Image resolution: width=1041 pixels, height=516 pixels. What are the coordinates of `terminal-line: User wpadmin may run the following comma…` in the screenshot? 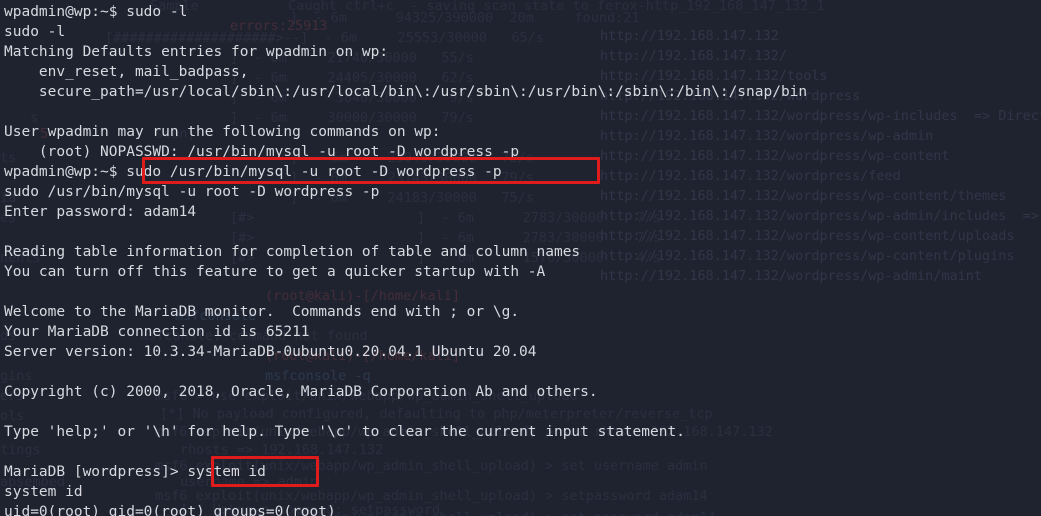 It's located at (222, 132).